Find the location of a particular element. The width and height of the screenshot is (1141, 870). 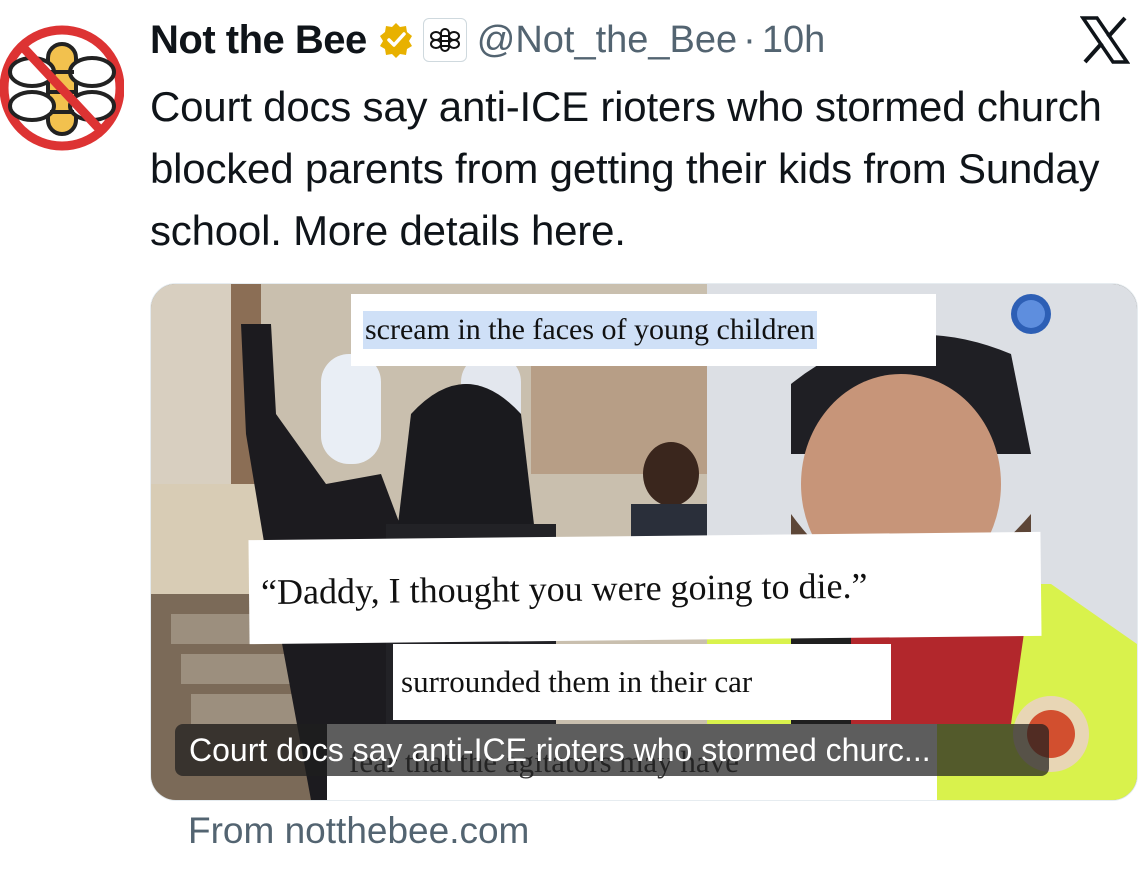

x-logo-icon is located at coordinates (1105, 40).